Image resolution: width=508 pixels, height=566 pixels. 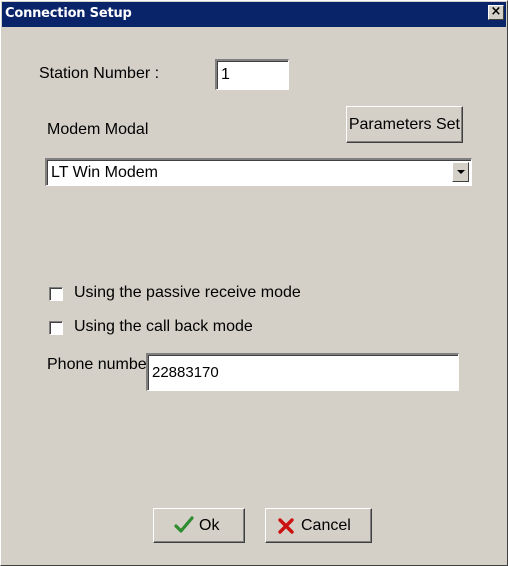 What do you see at coordinates (254, 14) in the screenshot?
I see `title-bar: Connection Setup ×` at bounding box center [254, 14].